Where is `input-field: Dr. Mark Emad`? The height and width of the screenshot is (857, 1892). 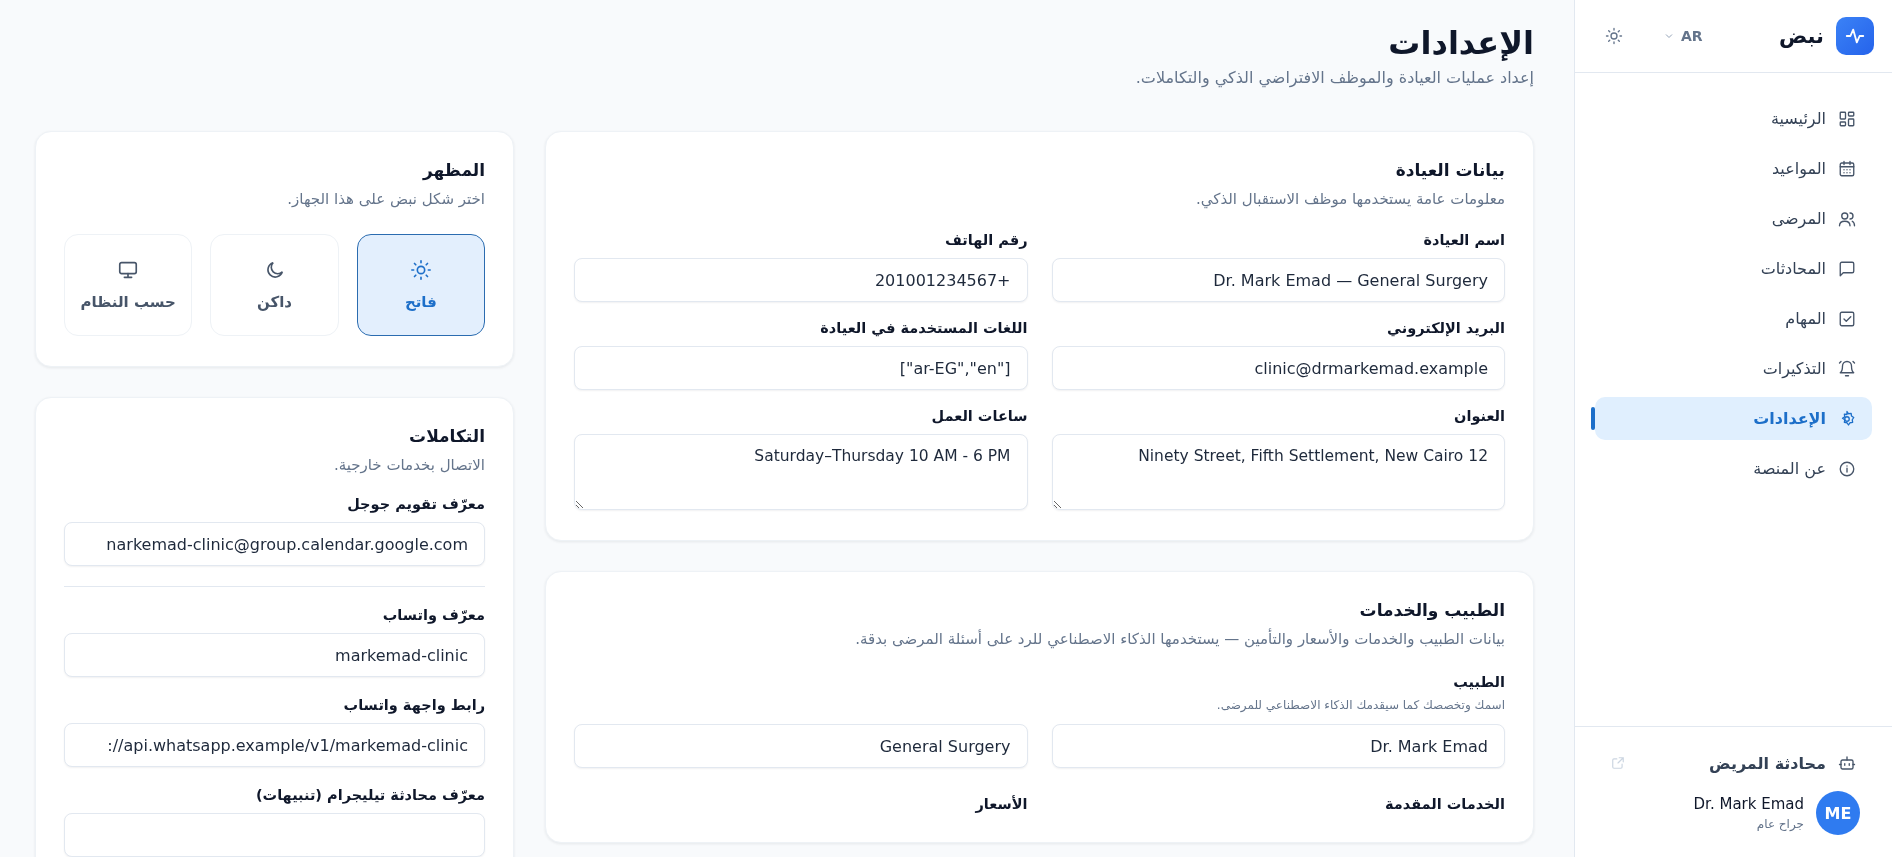
input-field: Dr. Mark Emad is located at coordinates (1278, 746).